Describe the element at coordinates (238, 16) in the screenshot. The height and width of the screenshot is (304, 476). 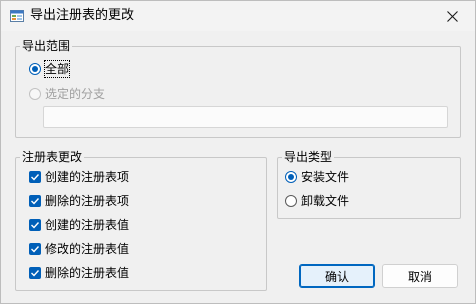
I see `title-bar: 导出注册表的更改` at that location.